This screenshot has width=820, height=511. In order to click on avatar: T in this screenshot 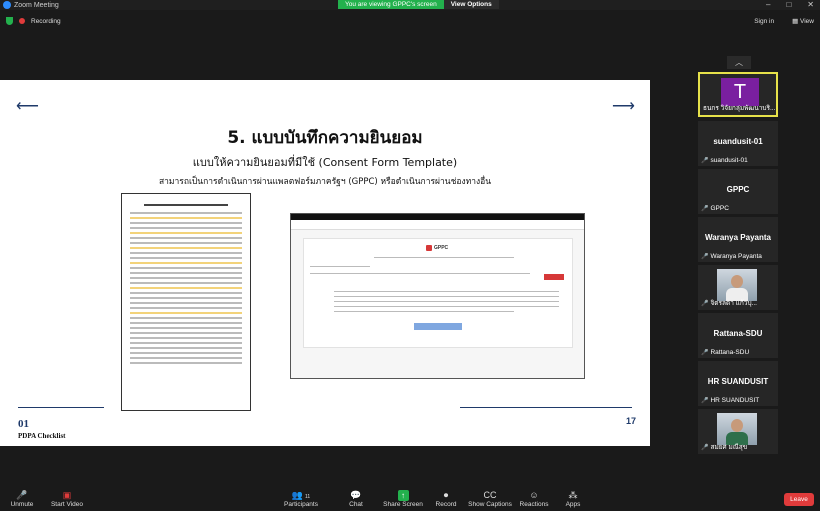, I will do `click(740, 92)`.